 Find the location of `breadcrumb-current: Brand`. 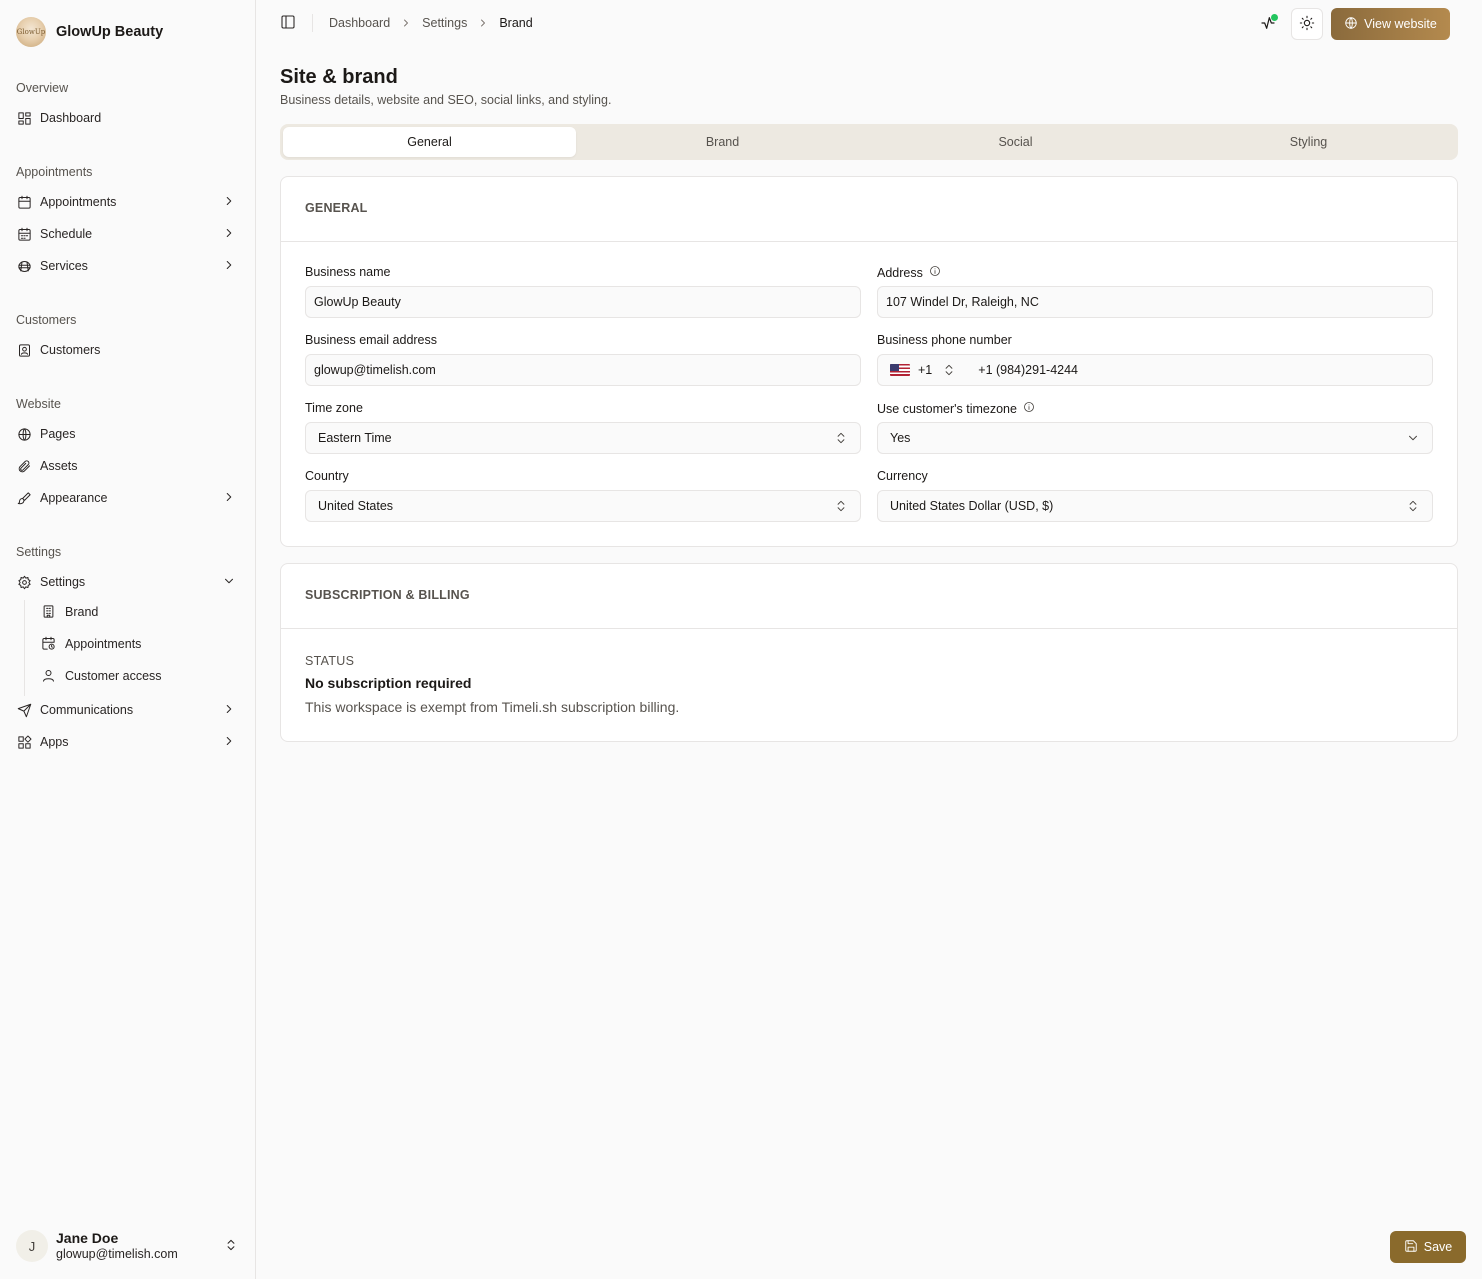

breadcrumb-current: Brand is located at coordinates (516, 23).